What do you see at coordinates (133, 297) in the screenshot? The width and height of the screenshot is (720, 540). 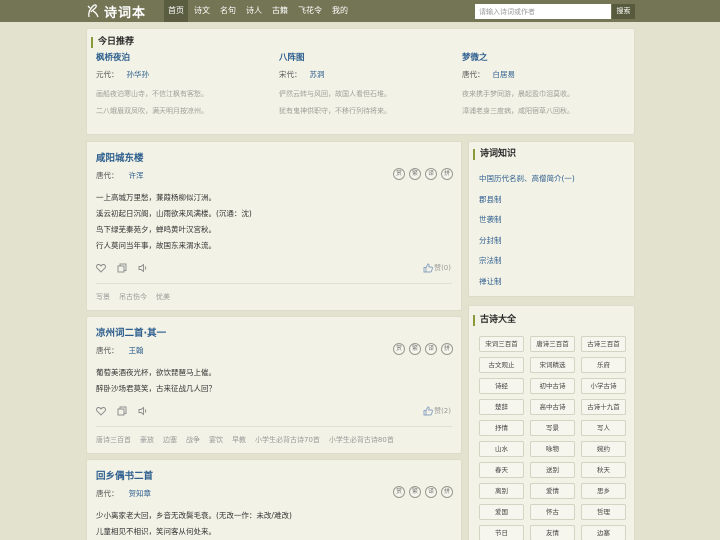 I see `tag: 吊古伤今` at bounding box center [133, 297].